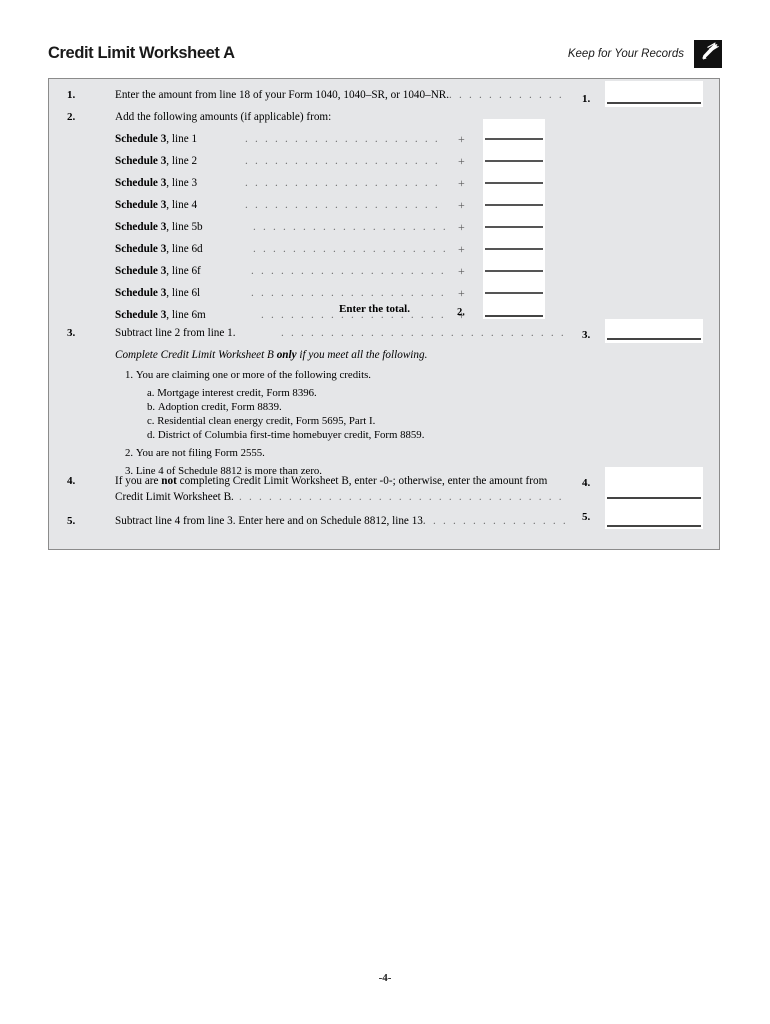 The height and width of the screenshot is (1024, 770). What do you see at coordinates (586, 99) in the screenshot?
I see `answer-number-1: 1.` at bounding box center [586, 99].